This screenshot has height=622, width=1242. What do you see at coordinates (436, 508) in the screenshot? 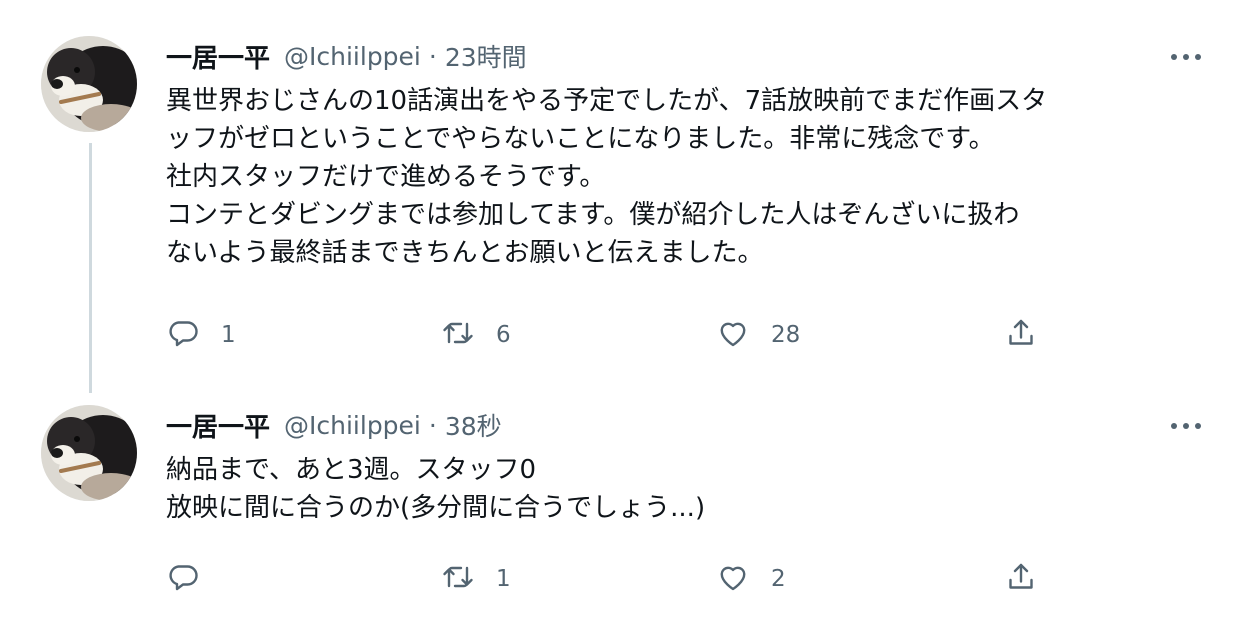
I see `tweet-text-line: 放映に間に合うのか(多分間に合うでしょう...)` at bounding box center [436, 508].